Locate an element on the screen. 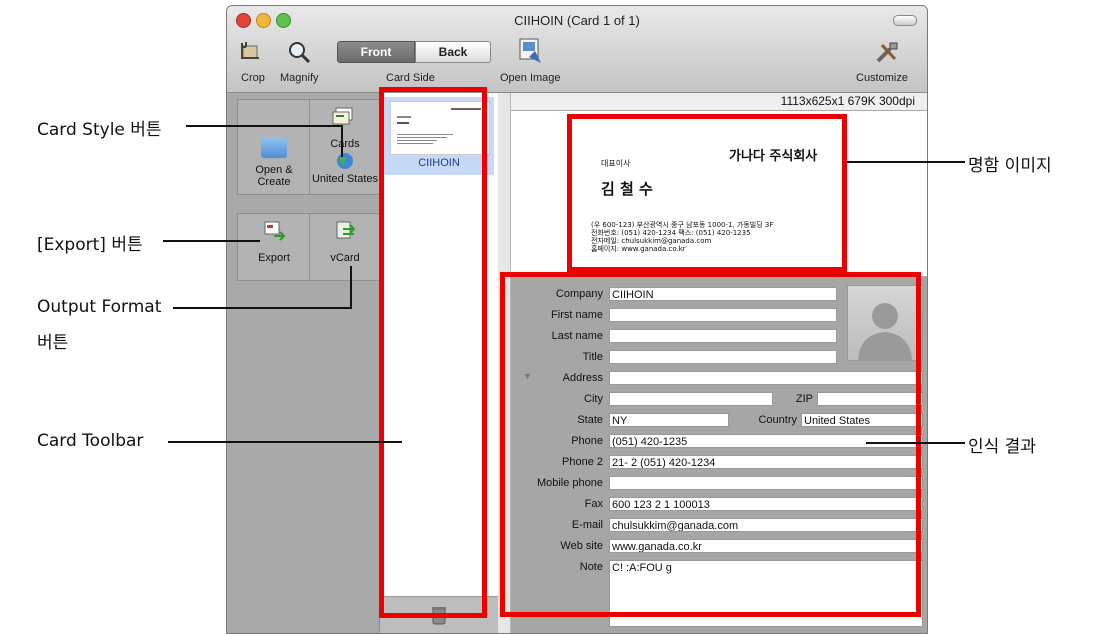 Image resolution: width=1106 pixels, height=634 pixels. vcard-icon is located at coordinates (346, 230).